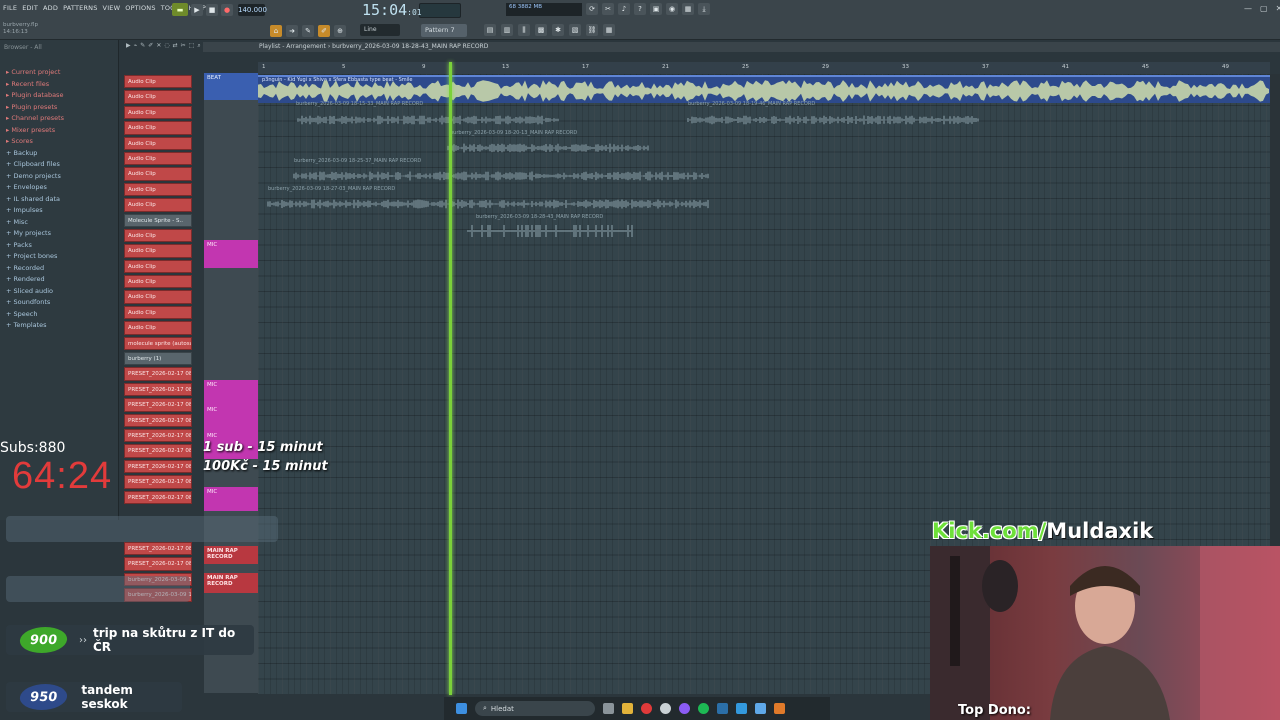 Image resolution: width=1280 pixels, height=720 pixels. Describe the element at coordinates (35, 292) in the screenshot. I see `browser-item: + Sliced audio` at that location.